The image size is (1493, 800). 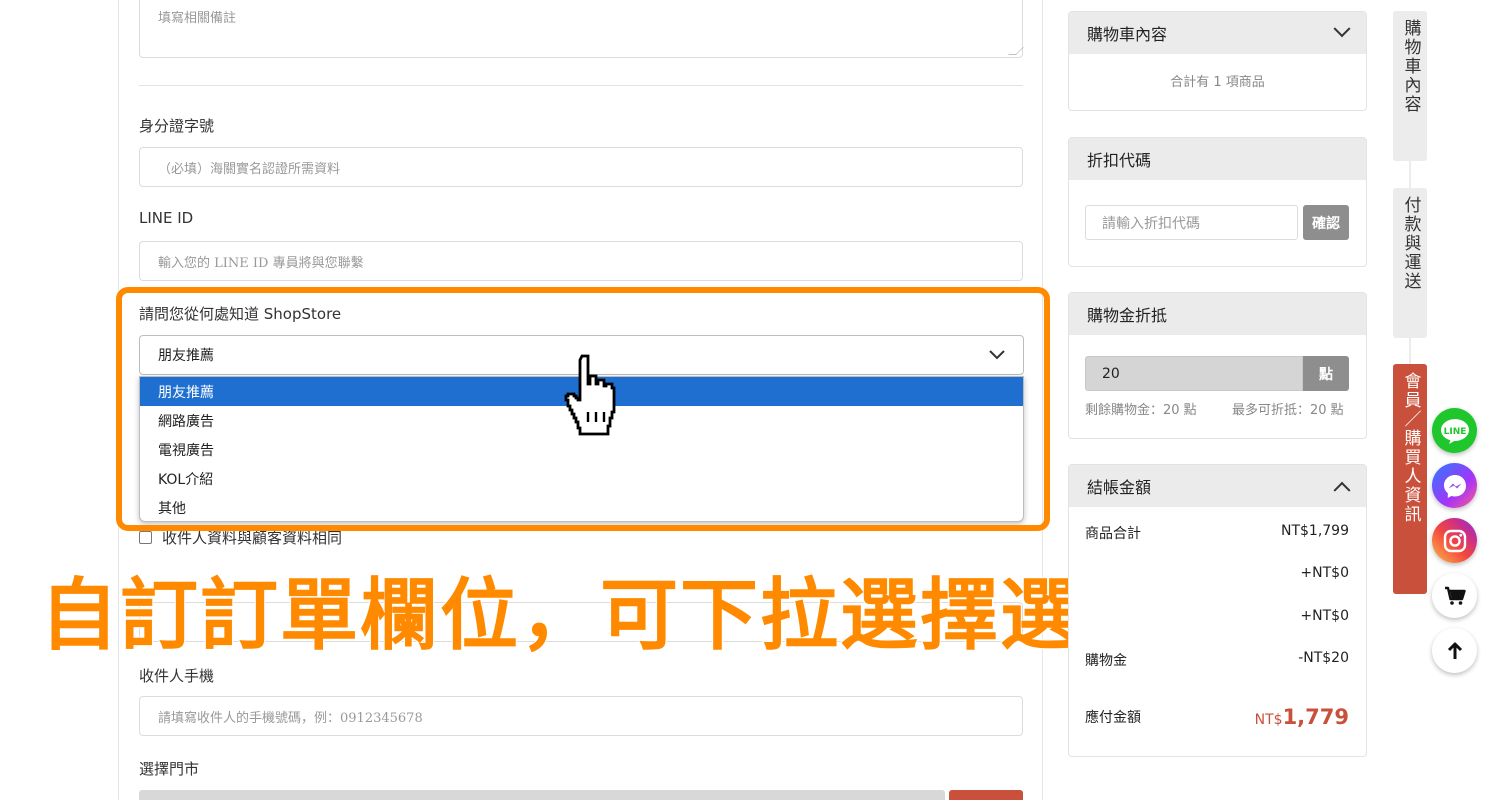 What do you see at coordinates (1127, 34) in the screenshot?
I see `cart-panel-title: 購物車內容` at bounding box center [1127, 34].